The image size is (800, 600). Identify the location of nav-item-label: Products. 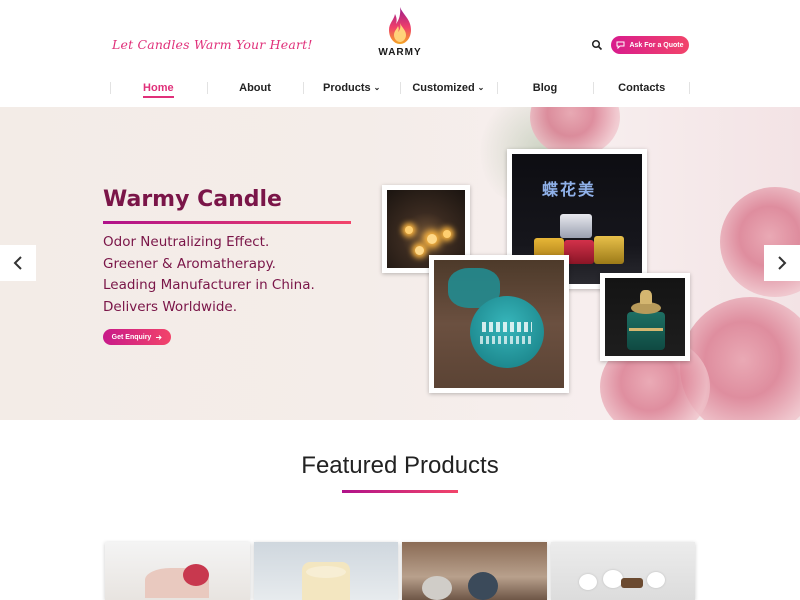
(346, 88).